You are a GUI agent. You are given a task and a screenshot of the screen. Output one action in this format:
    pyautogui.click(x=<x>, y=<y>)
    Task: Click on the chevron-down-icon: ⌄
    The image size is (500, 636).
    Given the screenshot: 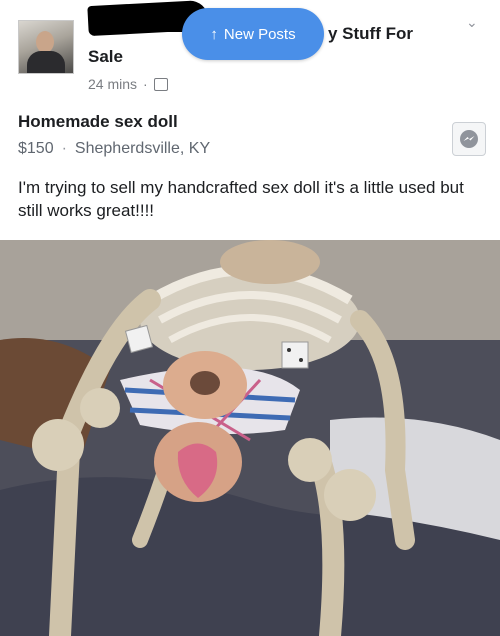 What is the action you would take?
    pyautogui.click(x=472, y=22)
    